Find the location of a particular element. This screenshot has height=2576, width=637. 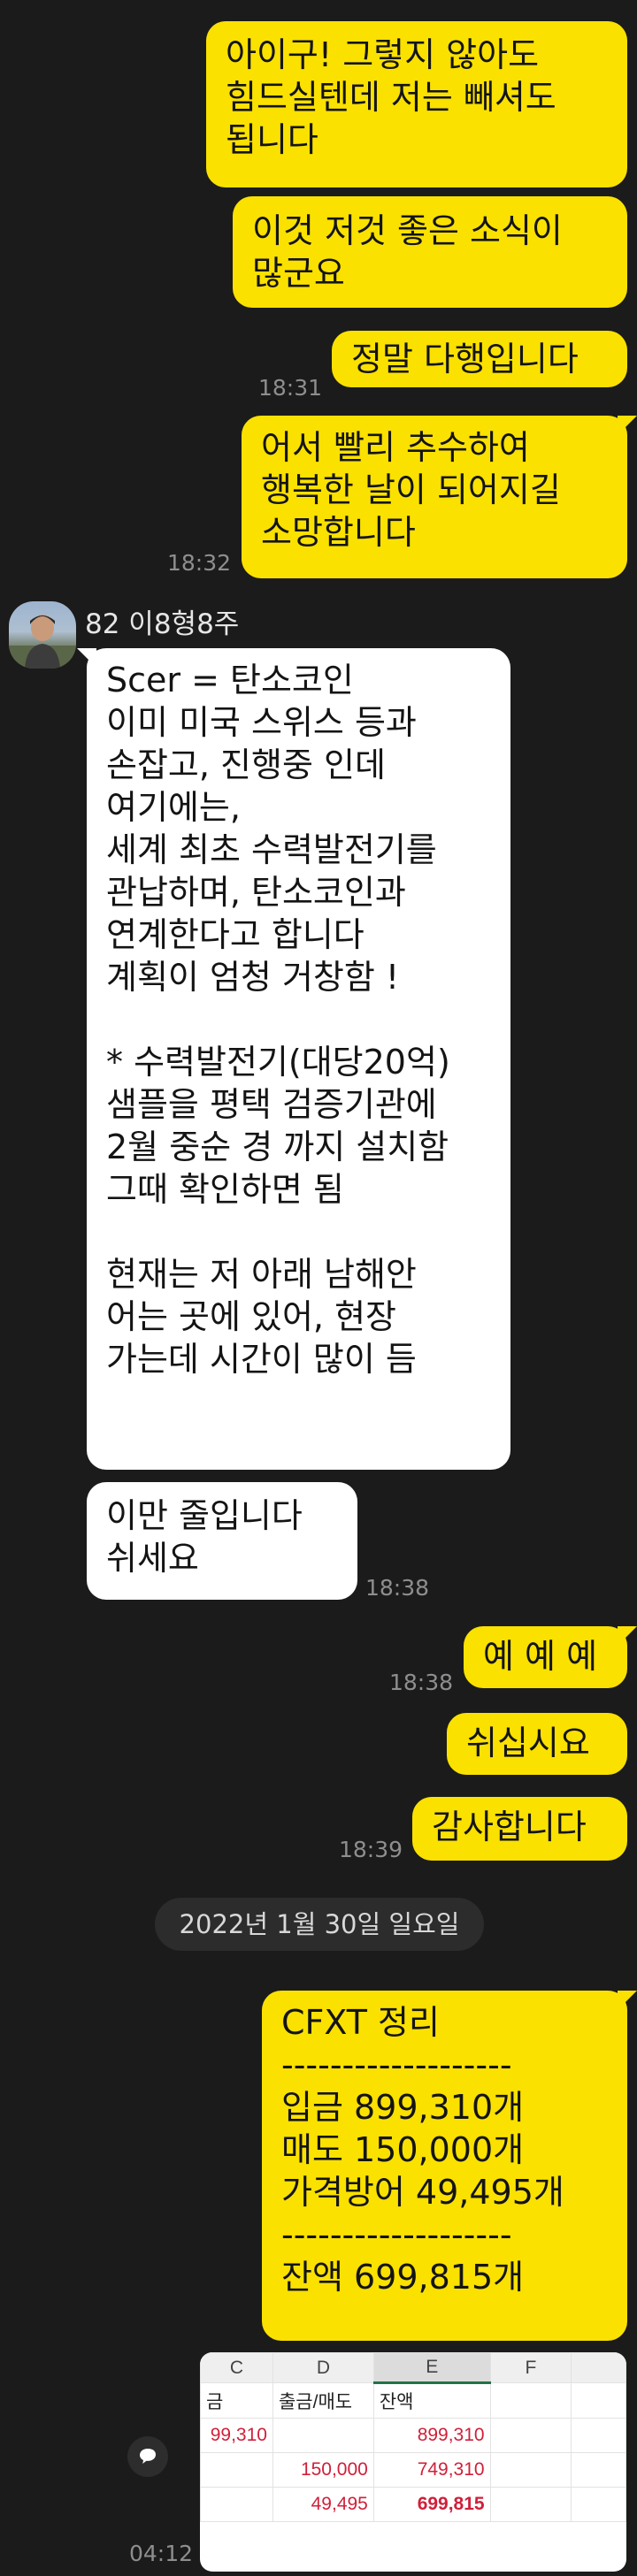

table-row: 99,310 899,310 is located at coordinates (413, 2436).